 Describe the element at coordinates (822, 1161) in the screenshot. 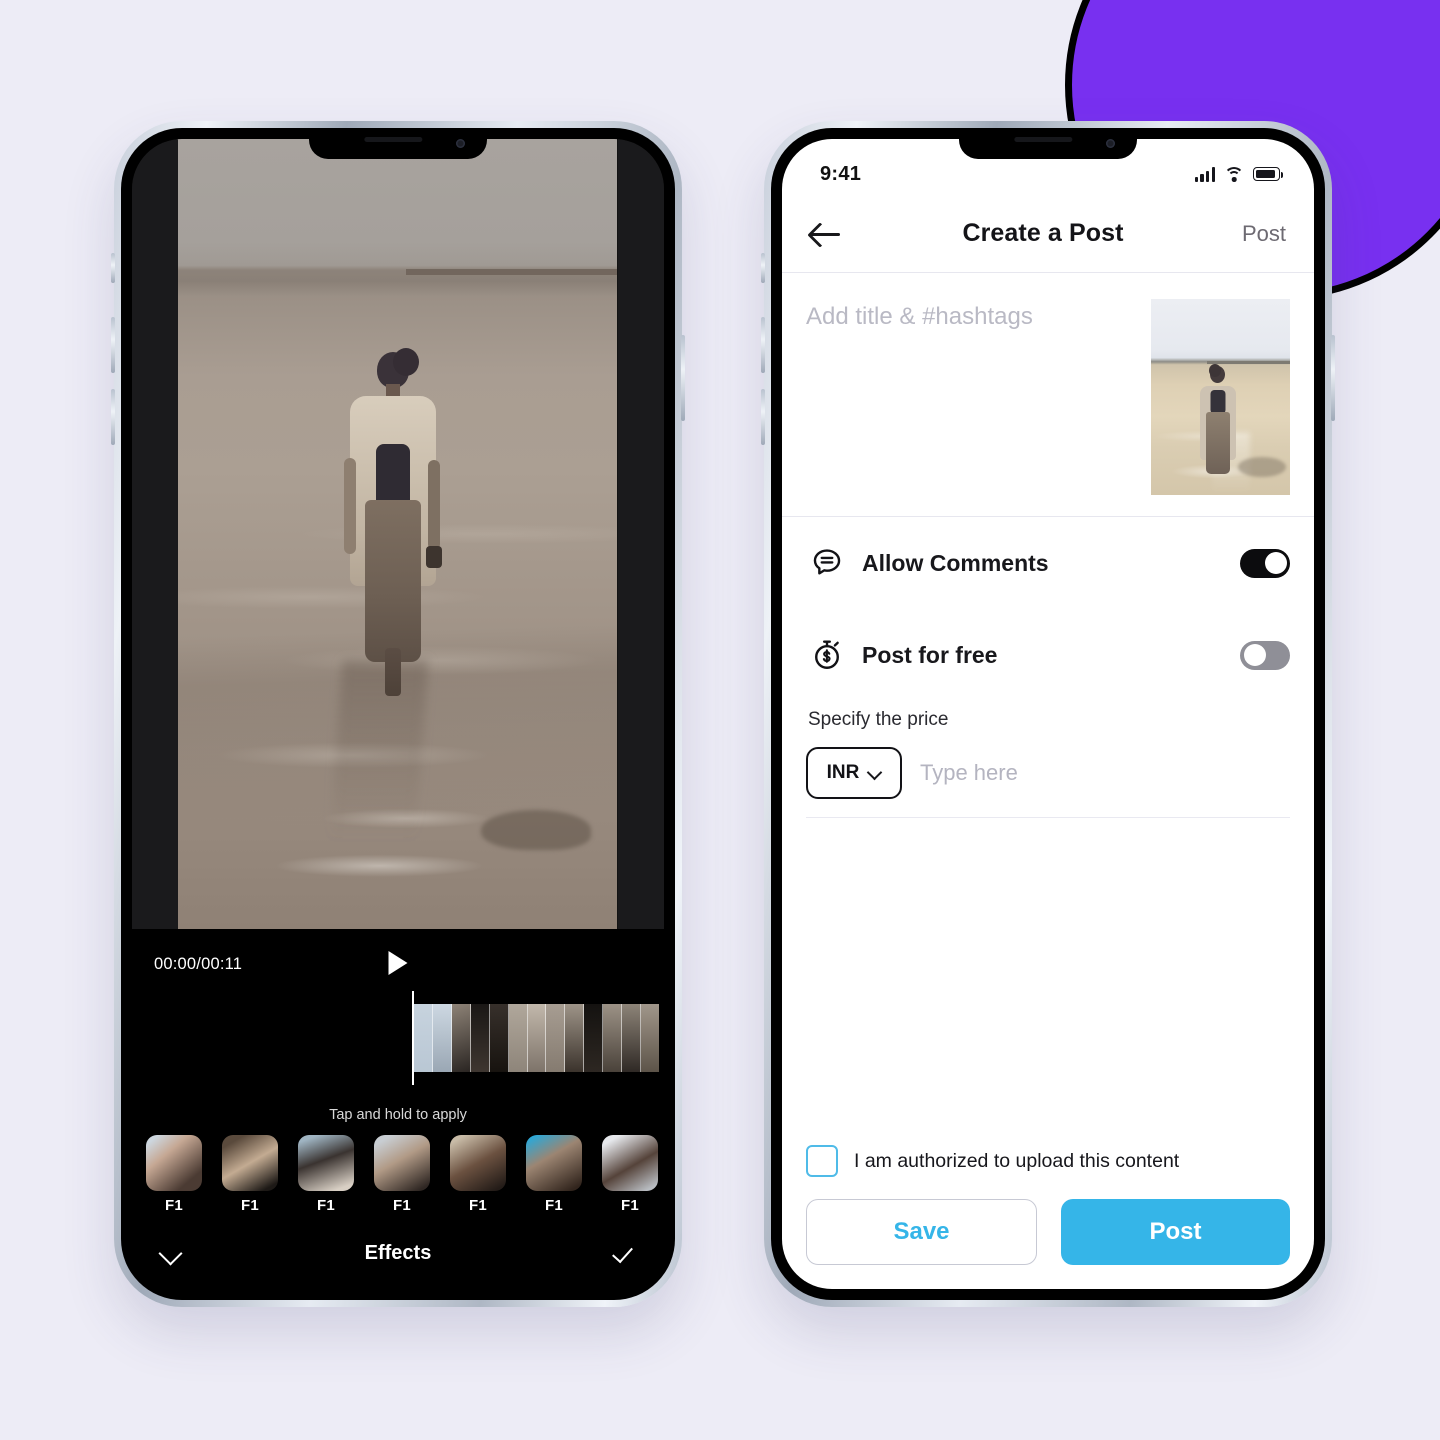

I see `authorization-checkbox` at that location.